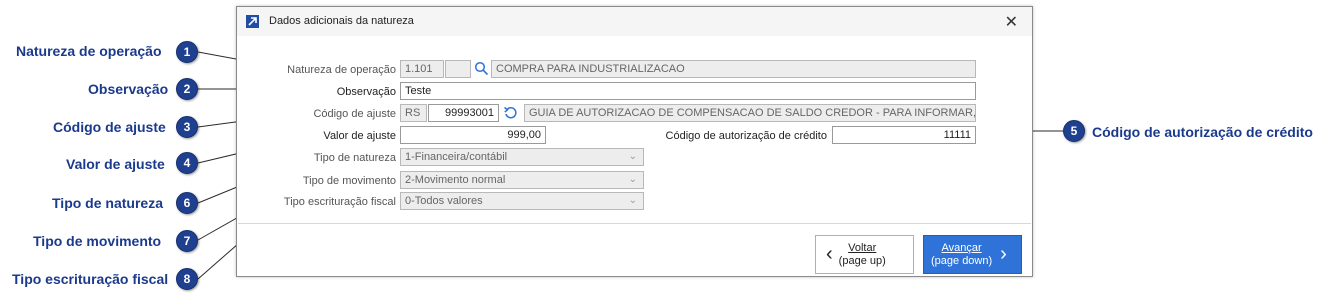 Image resolution: width=1340 pixels, height=306 pixels. Describe the element at coordinates (1074, 131) in the screenshot. I see `callout-badge-5: 5` at that location.